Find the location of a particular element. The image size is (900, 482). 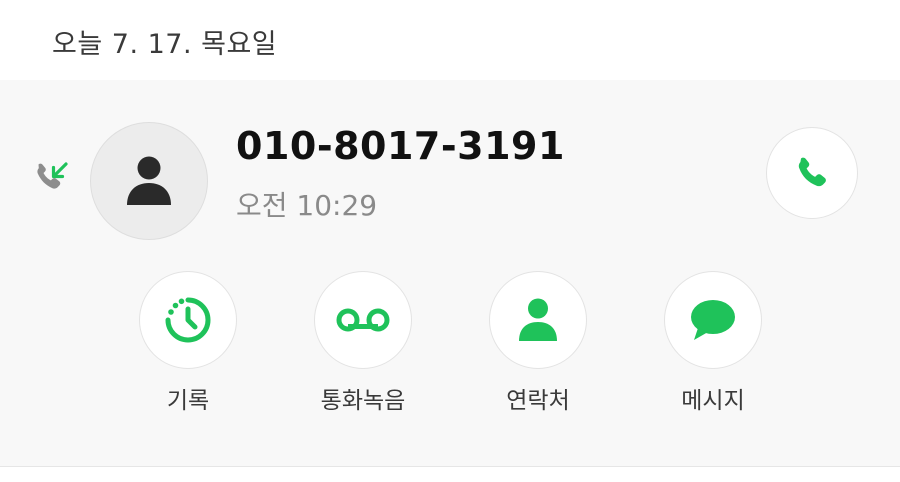

call-time: 오전 10:29 is located at coordinates (307, 205).